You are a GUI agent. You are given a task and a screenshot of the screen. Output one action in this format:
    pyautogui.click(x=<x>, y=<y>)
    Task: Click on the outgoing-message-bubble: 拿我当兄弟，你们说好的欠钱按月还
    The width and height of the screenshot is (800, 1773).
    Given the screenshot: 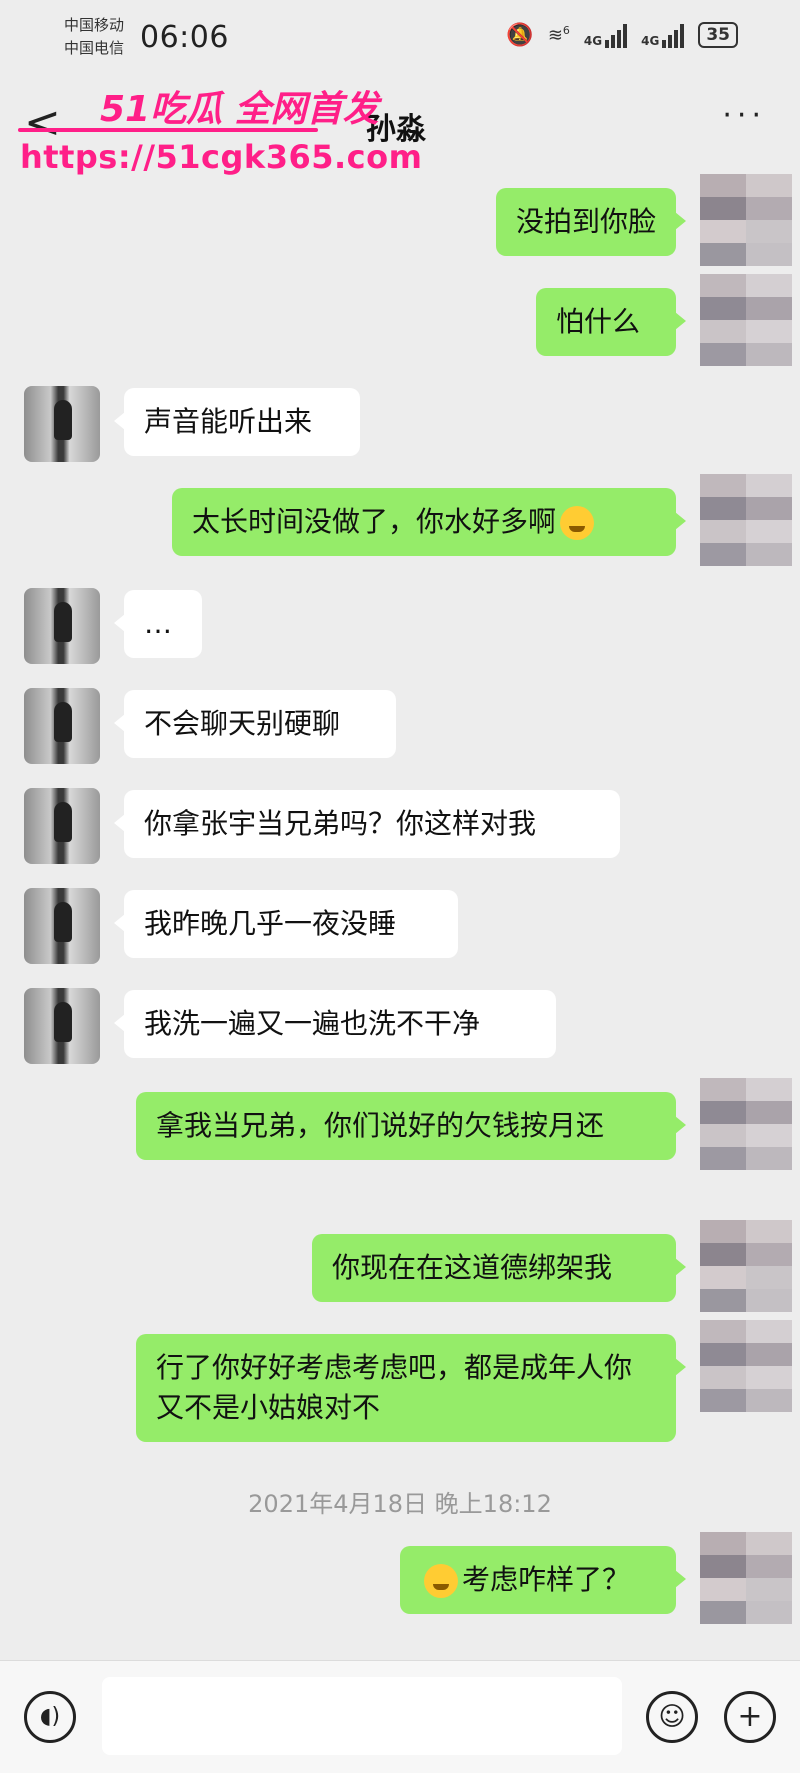 What is the action you would take?
    pyautogui.click(x=411, y=1126)
    